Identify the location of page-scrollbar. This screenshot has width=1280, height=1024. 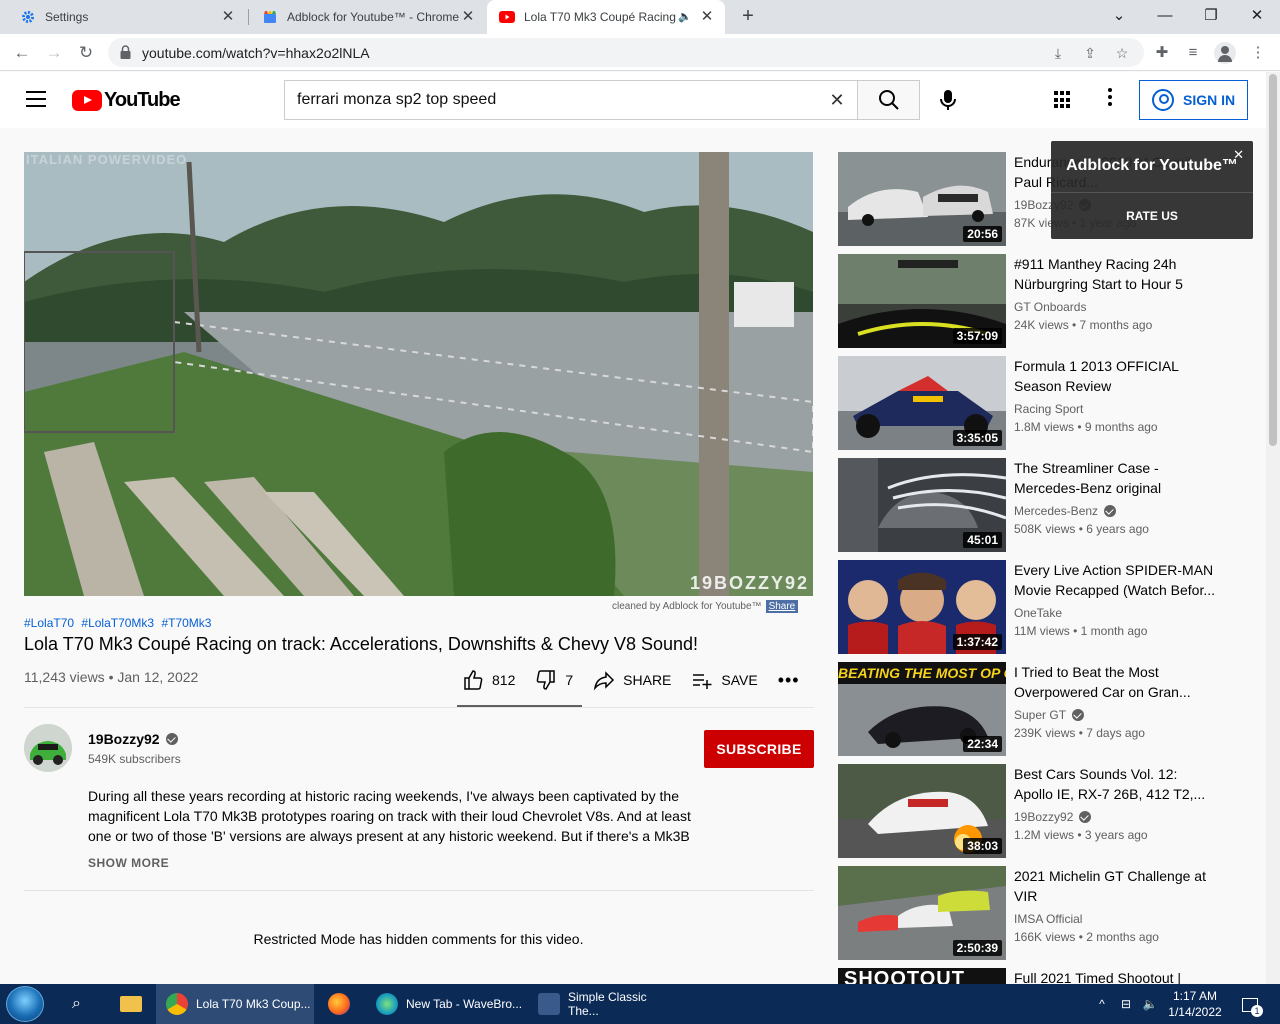
(1273, 528).